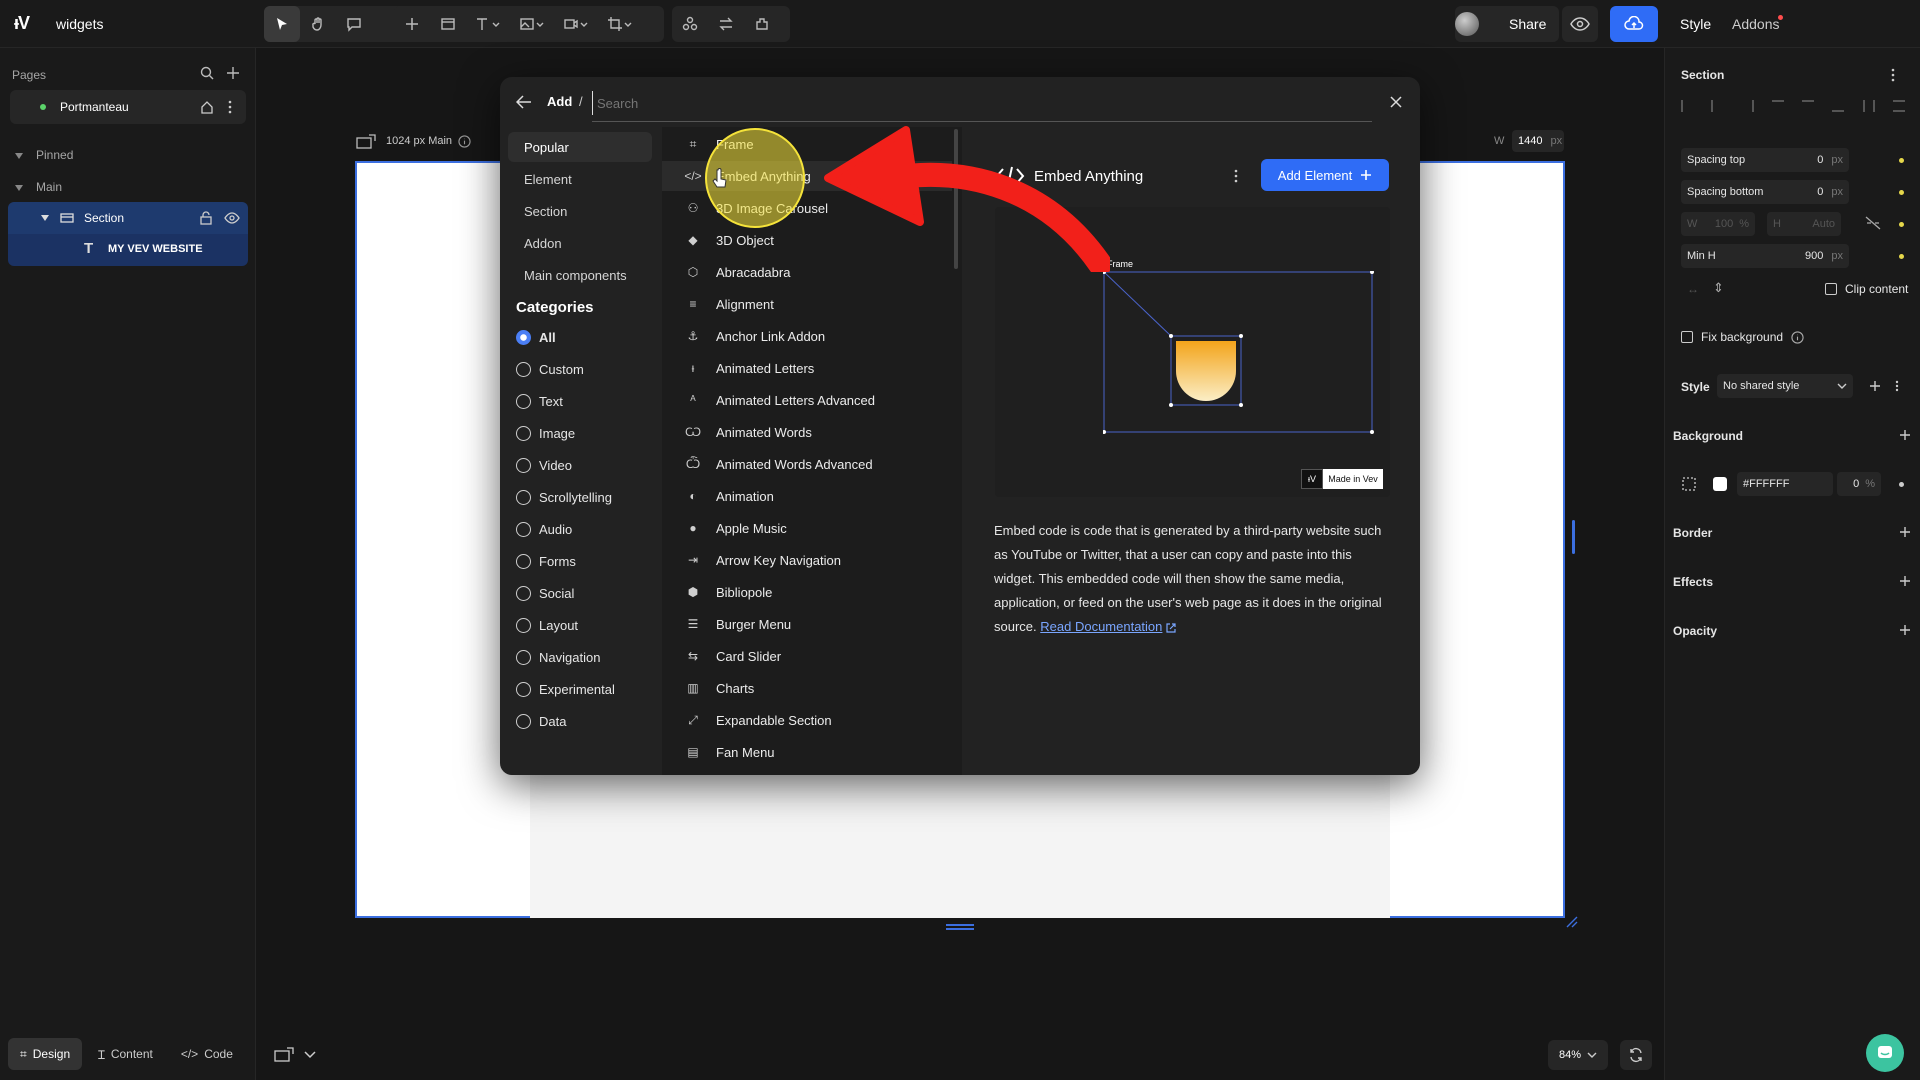 The width and height of the screenshot is (1920, 1080). What do you see at coordinates (547, 625) in the screenshot?
I see `category-layout: Layout` at bounding box center [547, 625].